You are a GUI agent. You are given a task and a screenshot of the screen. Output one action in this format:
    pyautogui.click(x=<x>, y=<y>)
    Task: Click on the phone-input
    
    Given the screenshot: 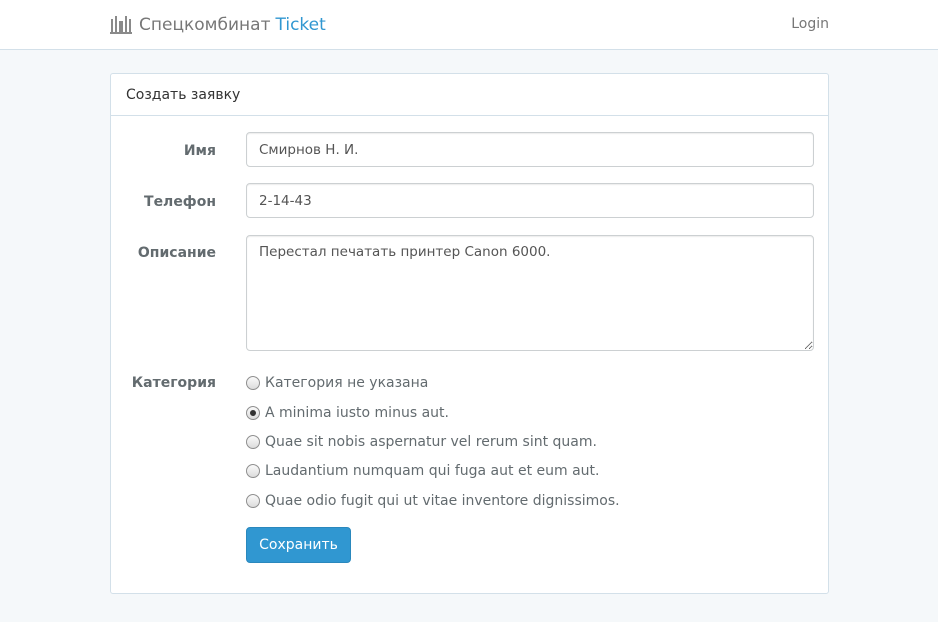 What is the action you would take?
    pyautogui.click(x=530, y=200)
    